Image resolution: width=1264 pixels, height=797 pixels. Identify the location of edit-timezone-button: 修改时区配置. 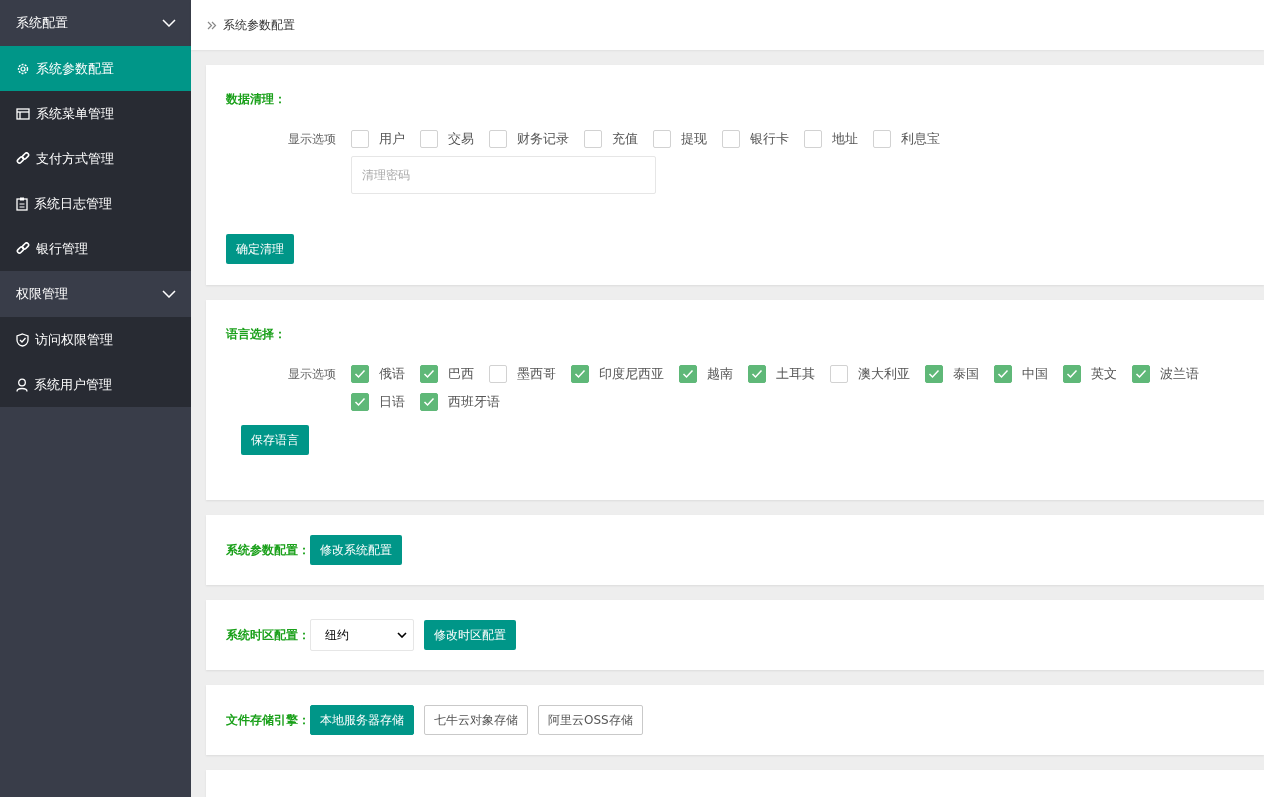
(470, 635).